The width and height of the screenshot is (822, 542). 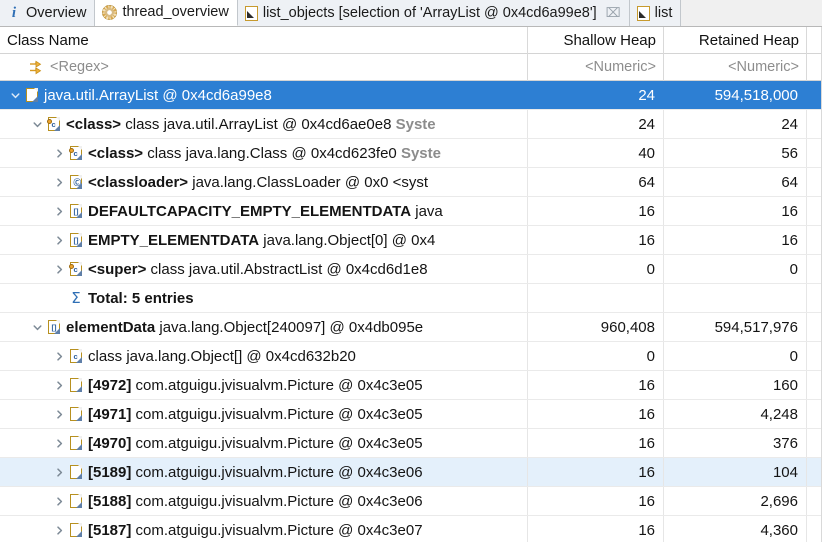 I want to click on cell-retained-heap: 376, so click(x=735, y=443).